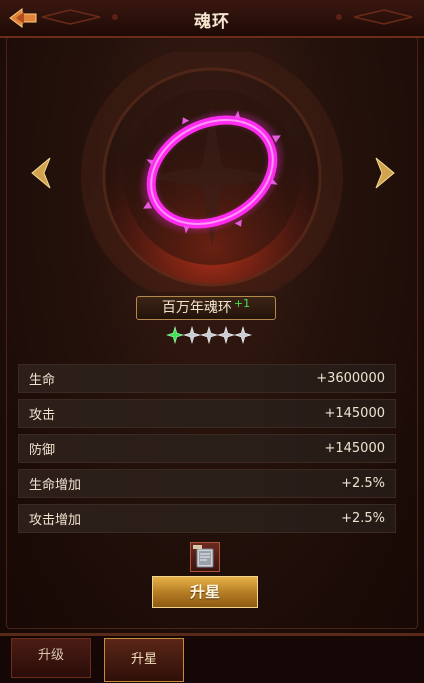 The height and width of the screenshot is (683, 424). I want to click on book-icon, so click(203, 556).